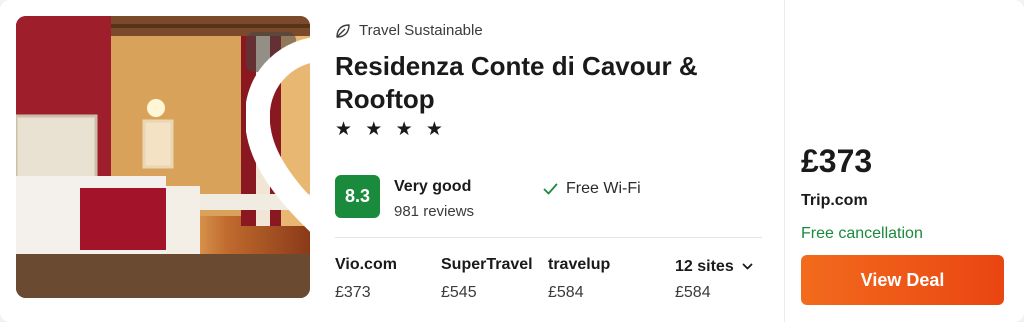 The image size is (1024, 322). What do you see at coordinates (550, 189) in the screenshot?
I see `check-icon` at bounding box center [550, 189].